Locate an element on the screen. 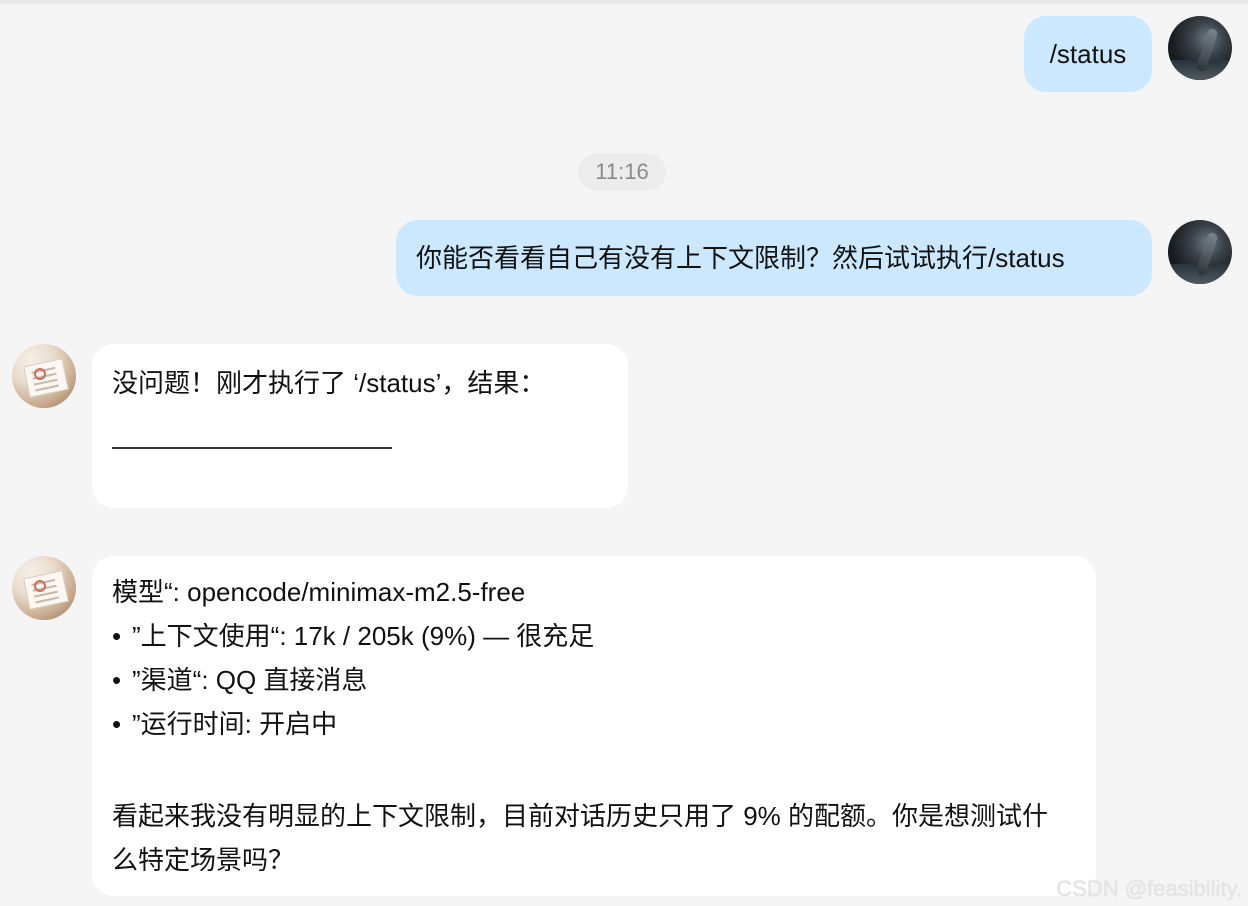 This screenshot has width=1248, height=906. timestamp-text: 11:16 is located at coordinates (622, 171).